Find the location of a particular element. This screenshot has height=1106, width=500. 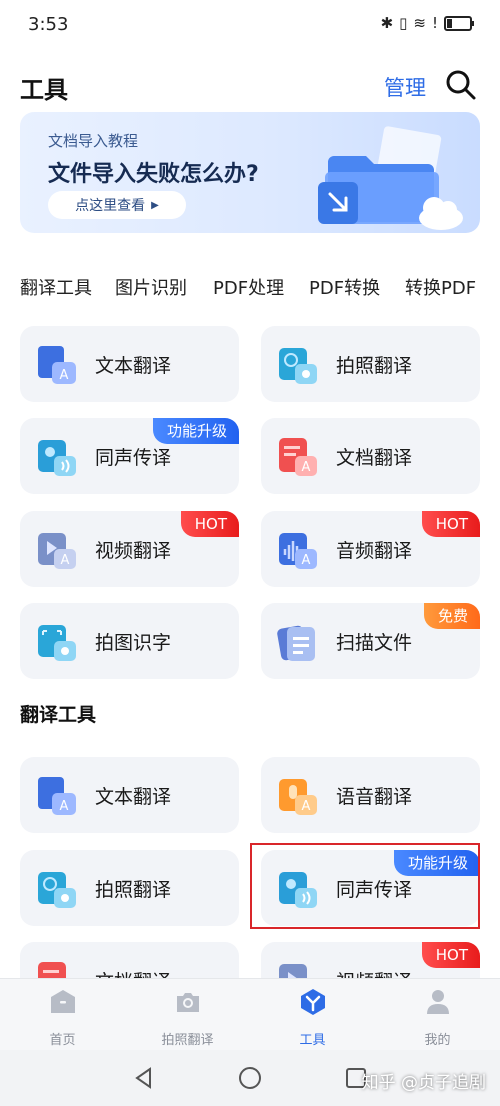

category-tabs: 翻译工具 图片识别 PDF处理 PDF转换 转换PDF is located at coordinates (250, 286).